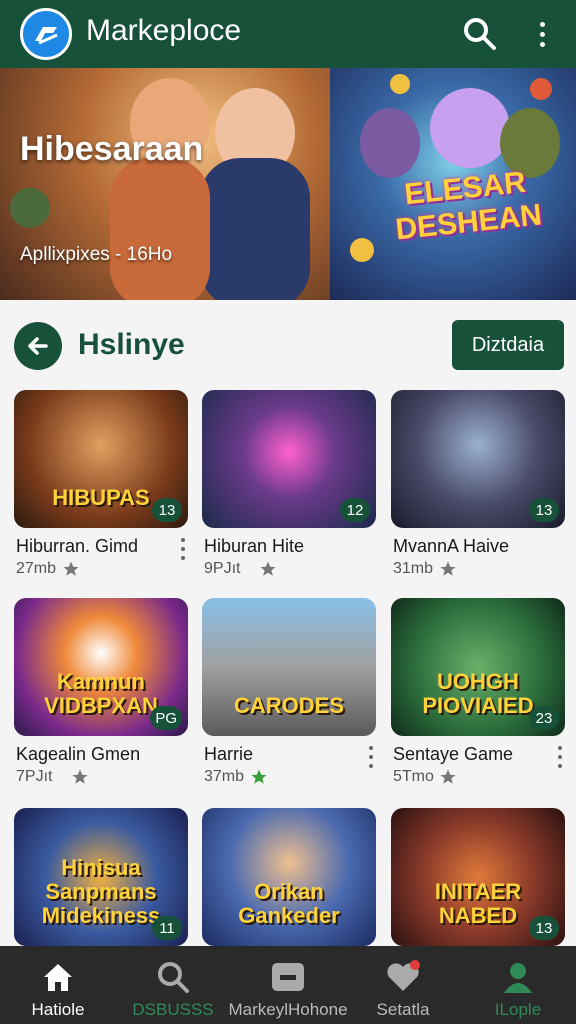 This screenshot has width=576, height=1024. Describe the element at coordinates (288, 1009) in the screenshot. I see `nav-label: MarkeylHohone` at that location.